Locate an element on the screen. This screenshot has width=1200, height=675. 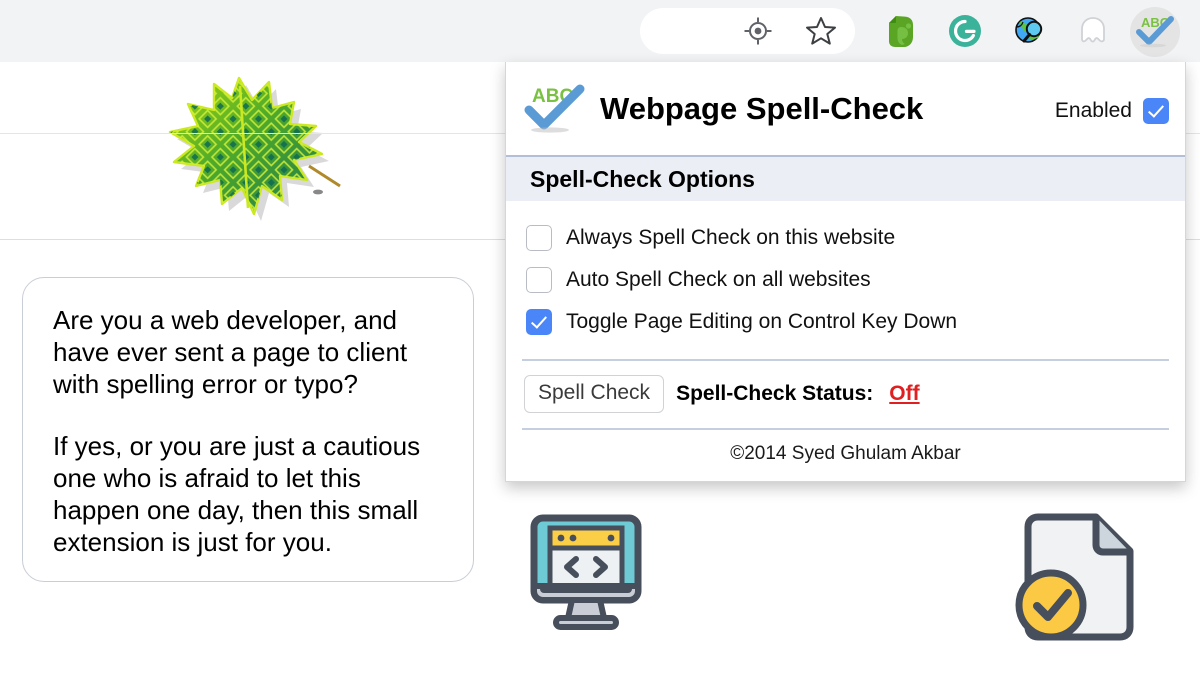
document-check-icon is located at coordinates (1080, 580).